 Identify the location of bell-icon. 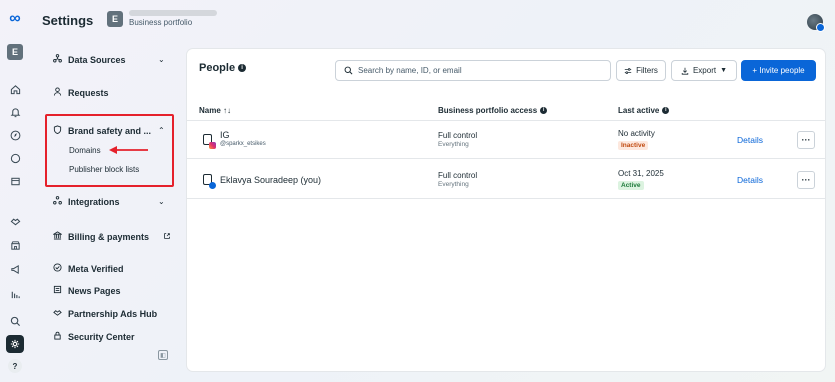
(15, 112).